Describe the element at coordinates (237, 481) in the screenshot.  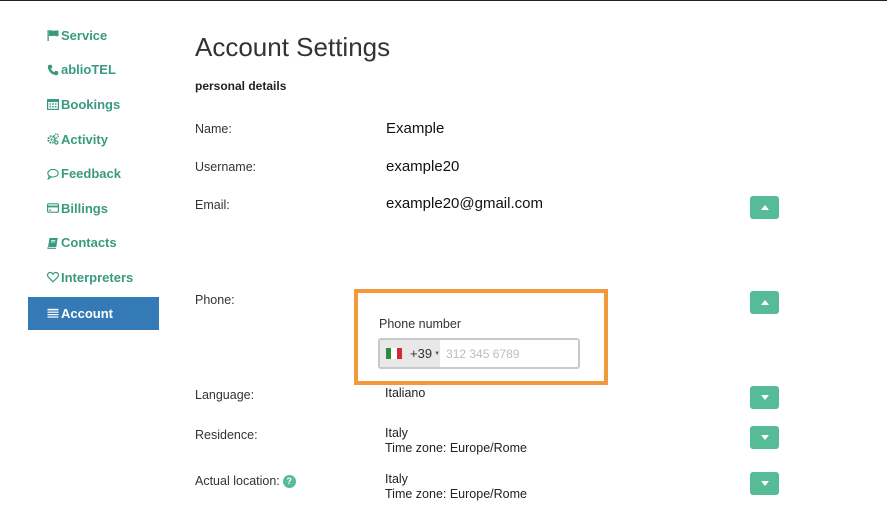
I see `actual-location-label: Actual location:` at that location.